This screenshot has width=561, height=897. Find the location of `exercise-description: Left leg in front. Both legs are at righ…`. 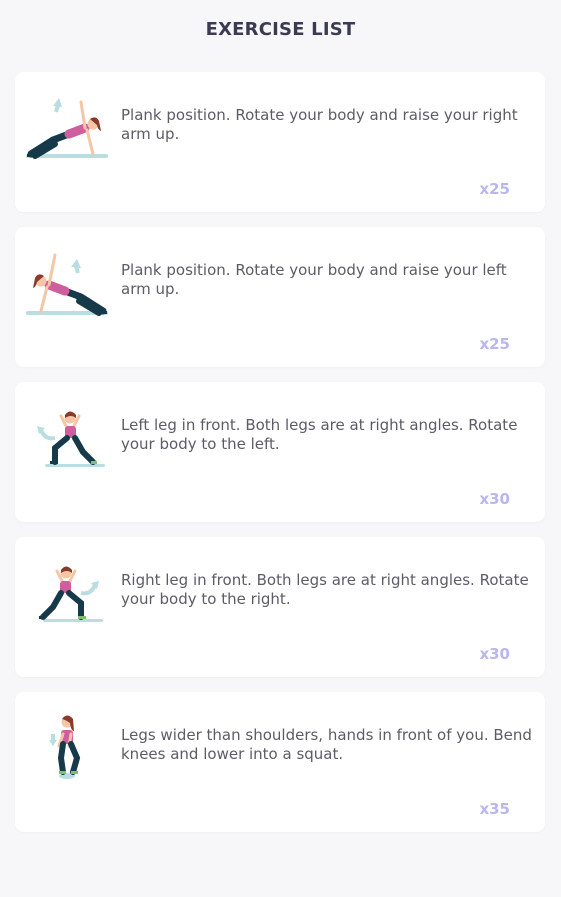

exercise-description: Left leg in front. Both legs are at righ… is located at coordinates (319, 434).